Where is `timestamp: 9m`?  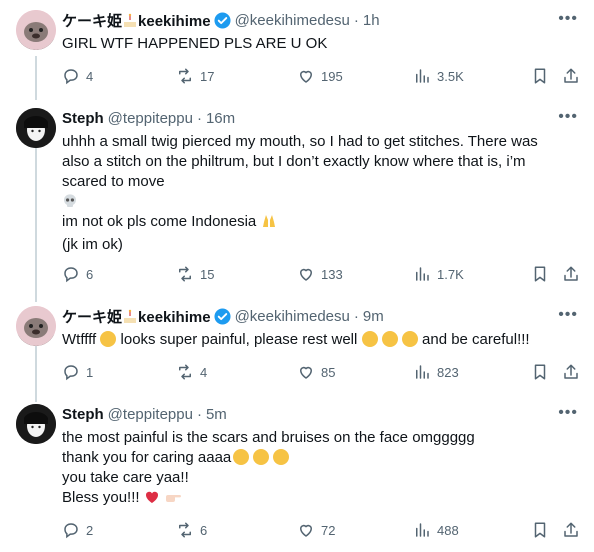 timestamp: 9m is located at coordinates (373, 316).